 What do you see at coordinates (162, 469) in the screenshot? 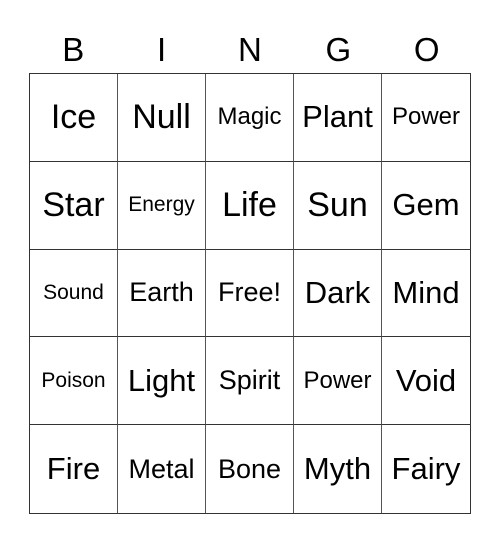
I see `bingo-cell: Metal` at bounding box center [162, 469].